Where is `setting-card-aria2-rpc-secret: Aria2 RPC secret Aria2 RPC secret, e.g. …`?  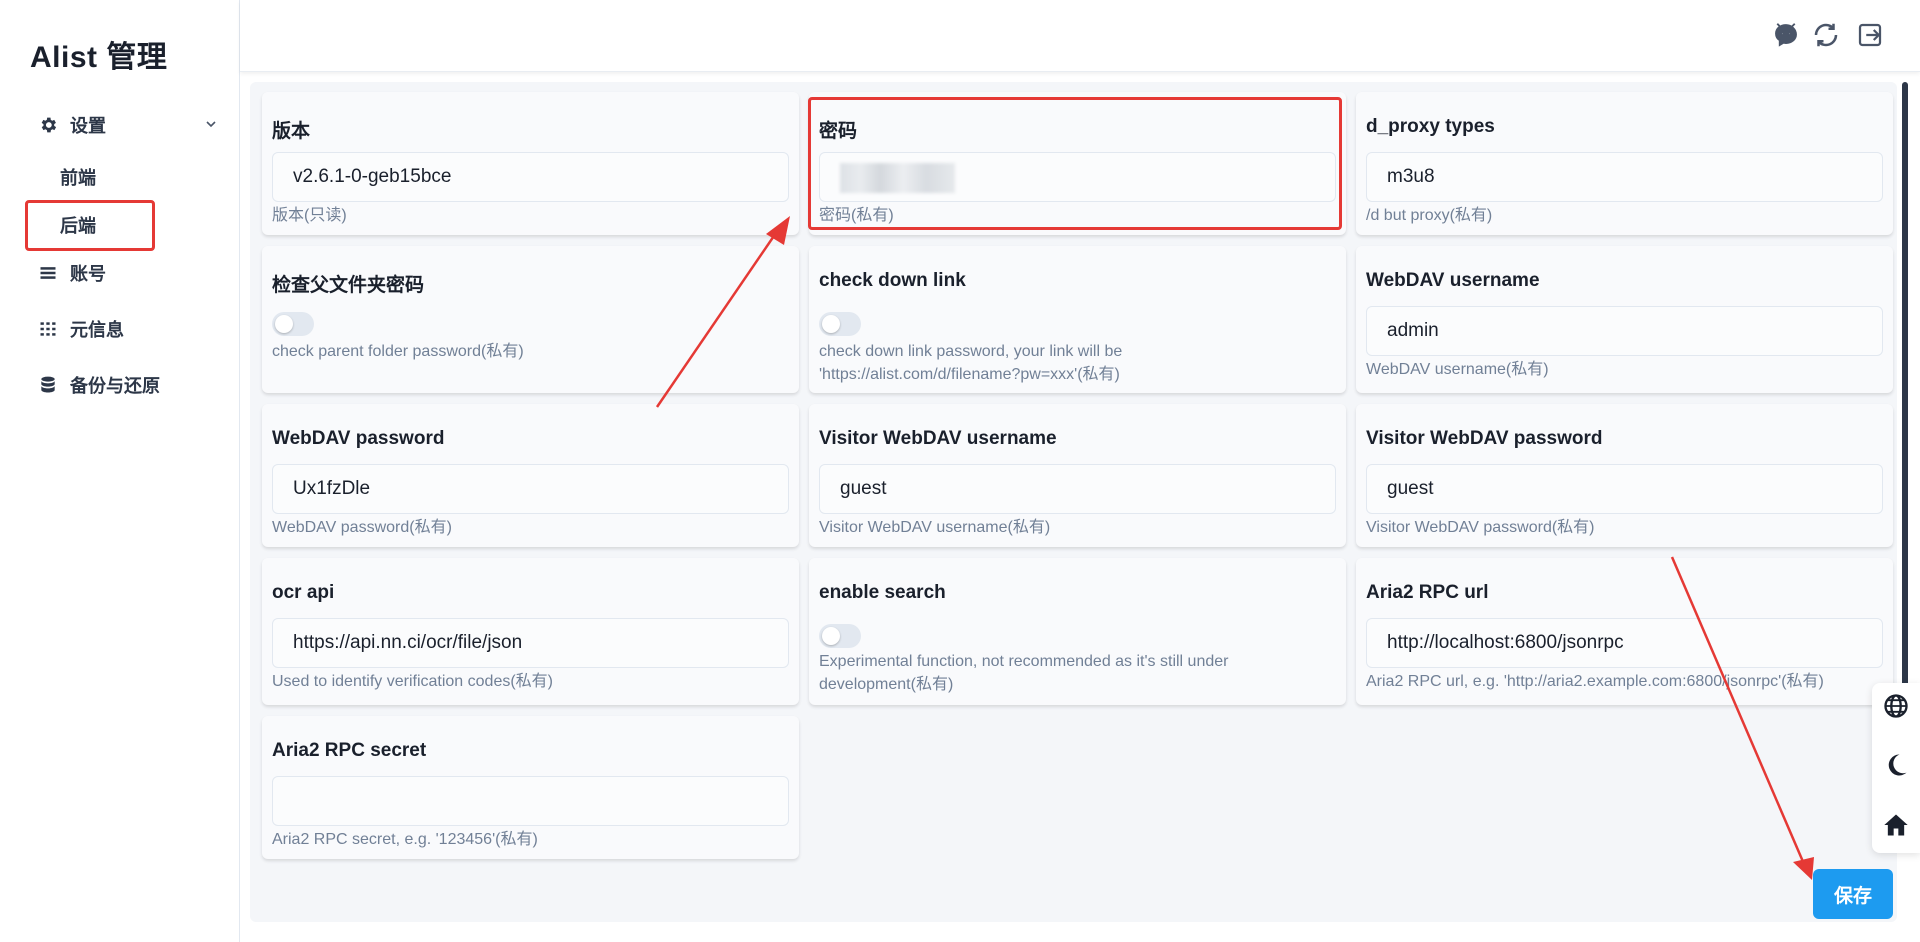
setting-card-aria2-rpc-secret: Aria2 RPC secret Aria2 RPC secret, e.g. … is located at coordinates (530, 787).